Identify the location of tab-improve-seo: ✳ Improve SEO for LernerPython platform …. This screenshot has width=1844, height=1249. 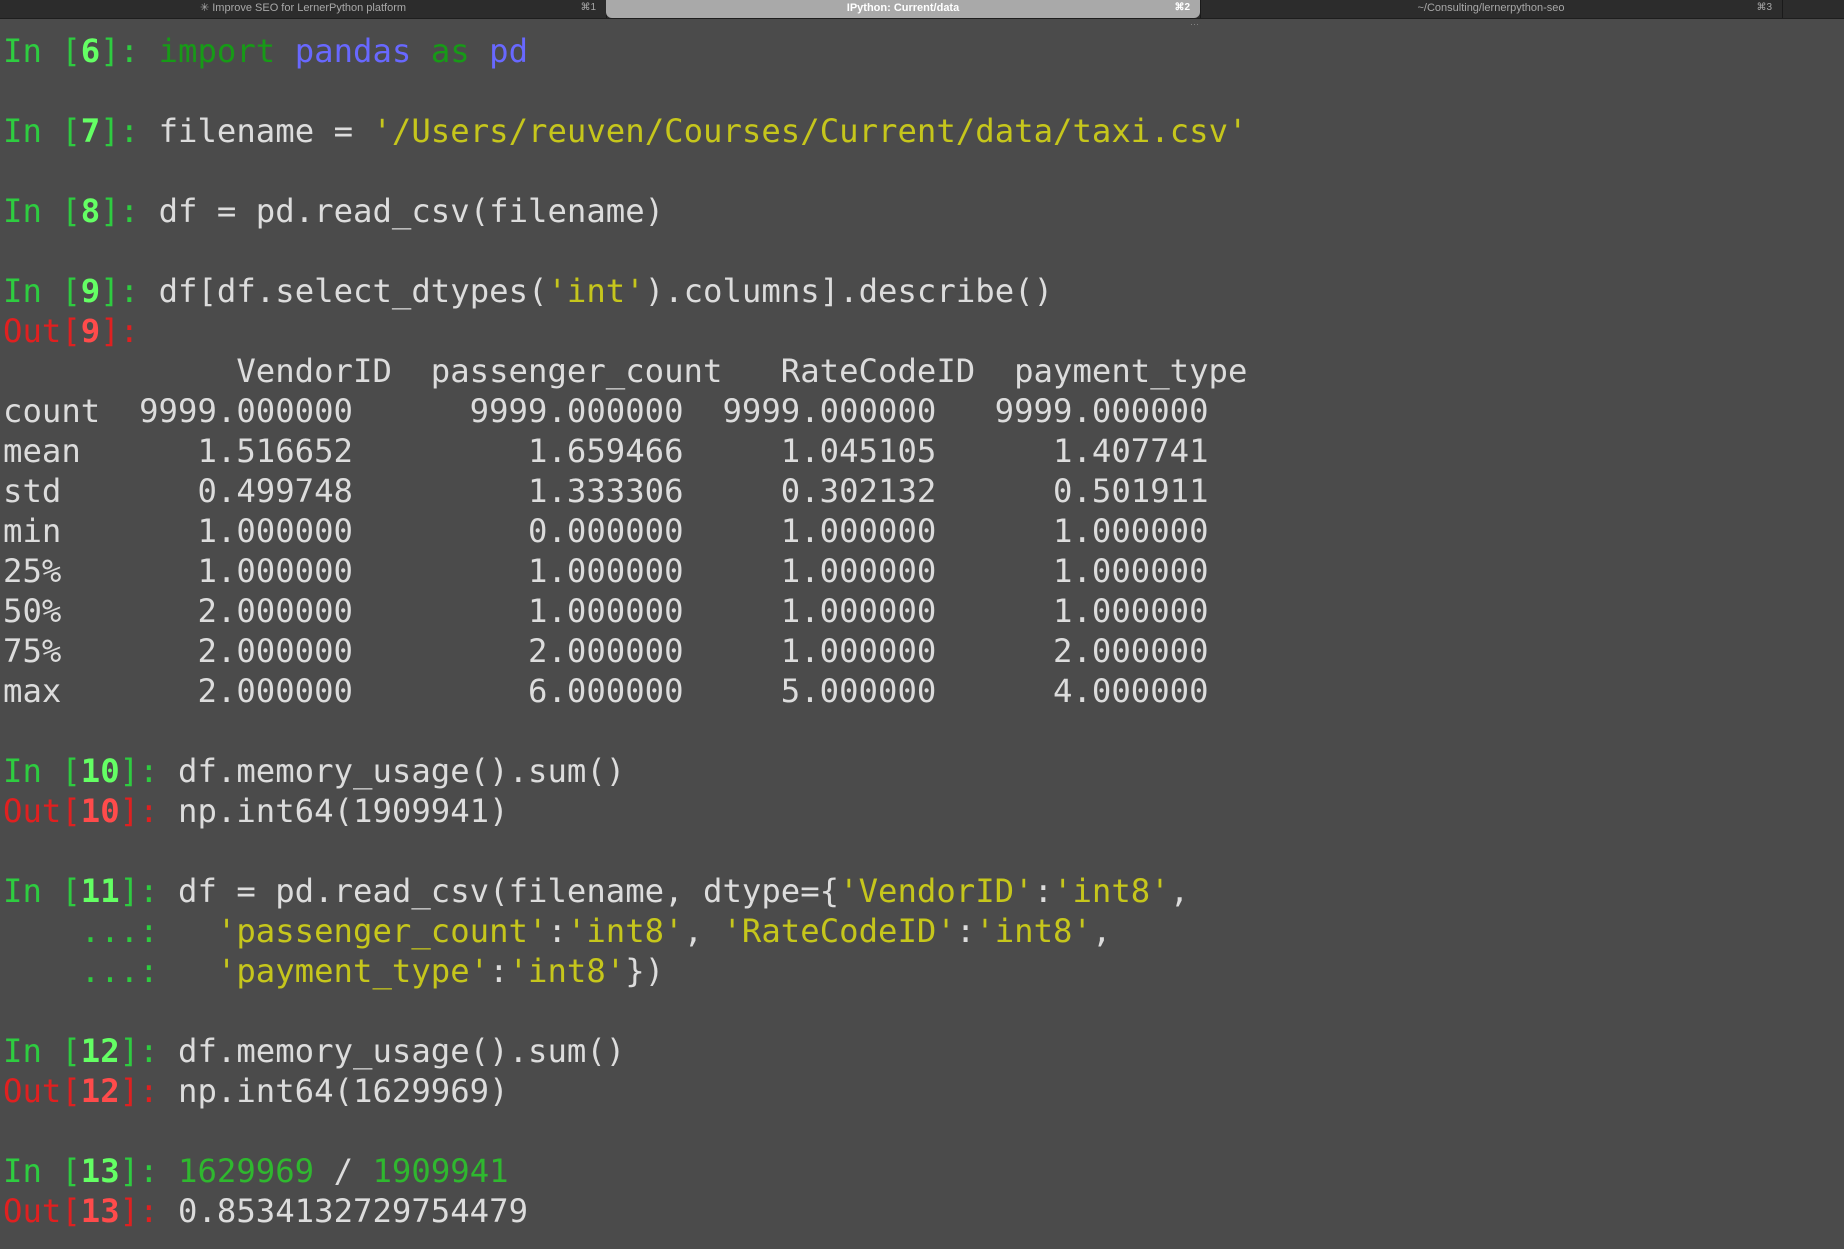
(303, 9).